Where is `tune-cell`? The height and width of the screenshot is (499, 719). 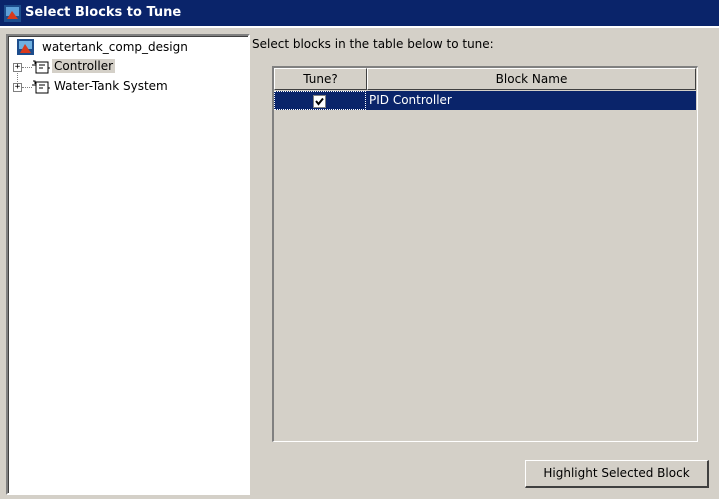 tune-cell is located at coordinates (320, 100).